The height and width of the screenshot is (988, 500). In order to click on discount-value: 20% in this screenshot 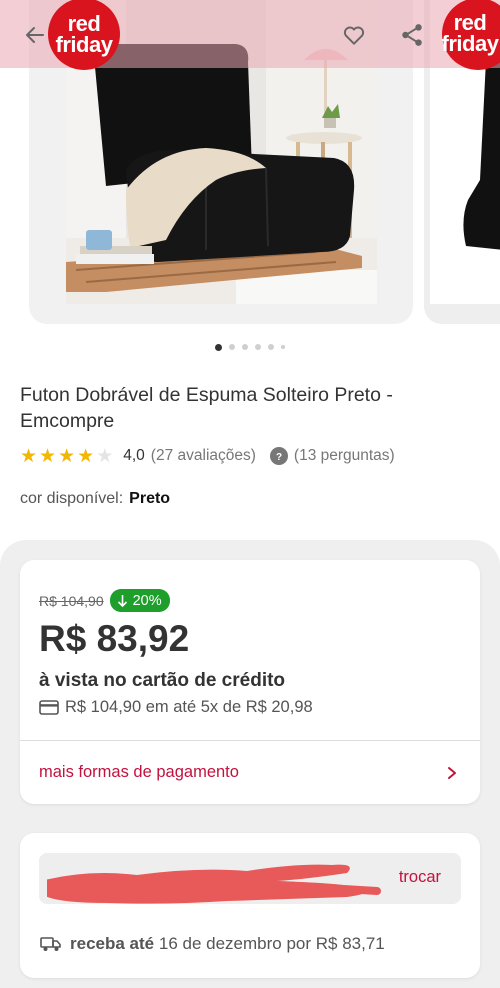, I will do `click(147, 600)`.